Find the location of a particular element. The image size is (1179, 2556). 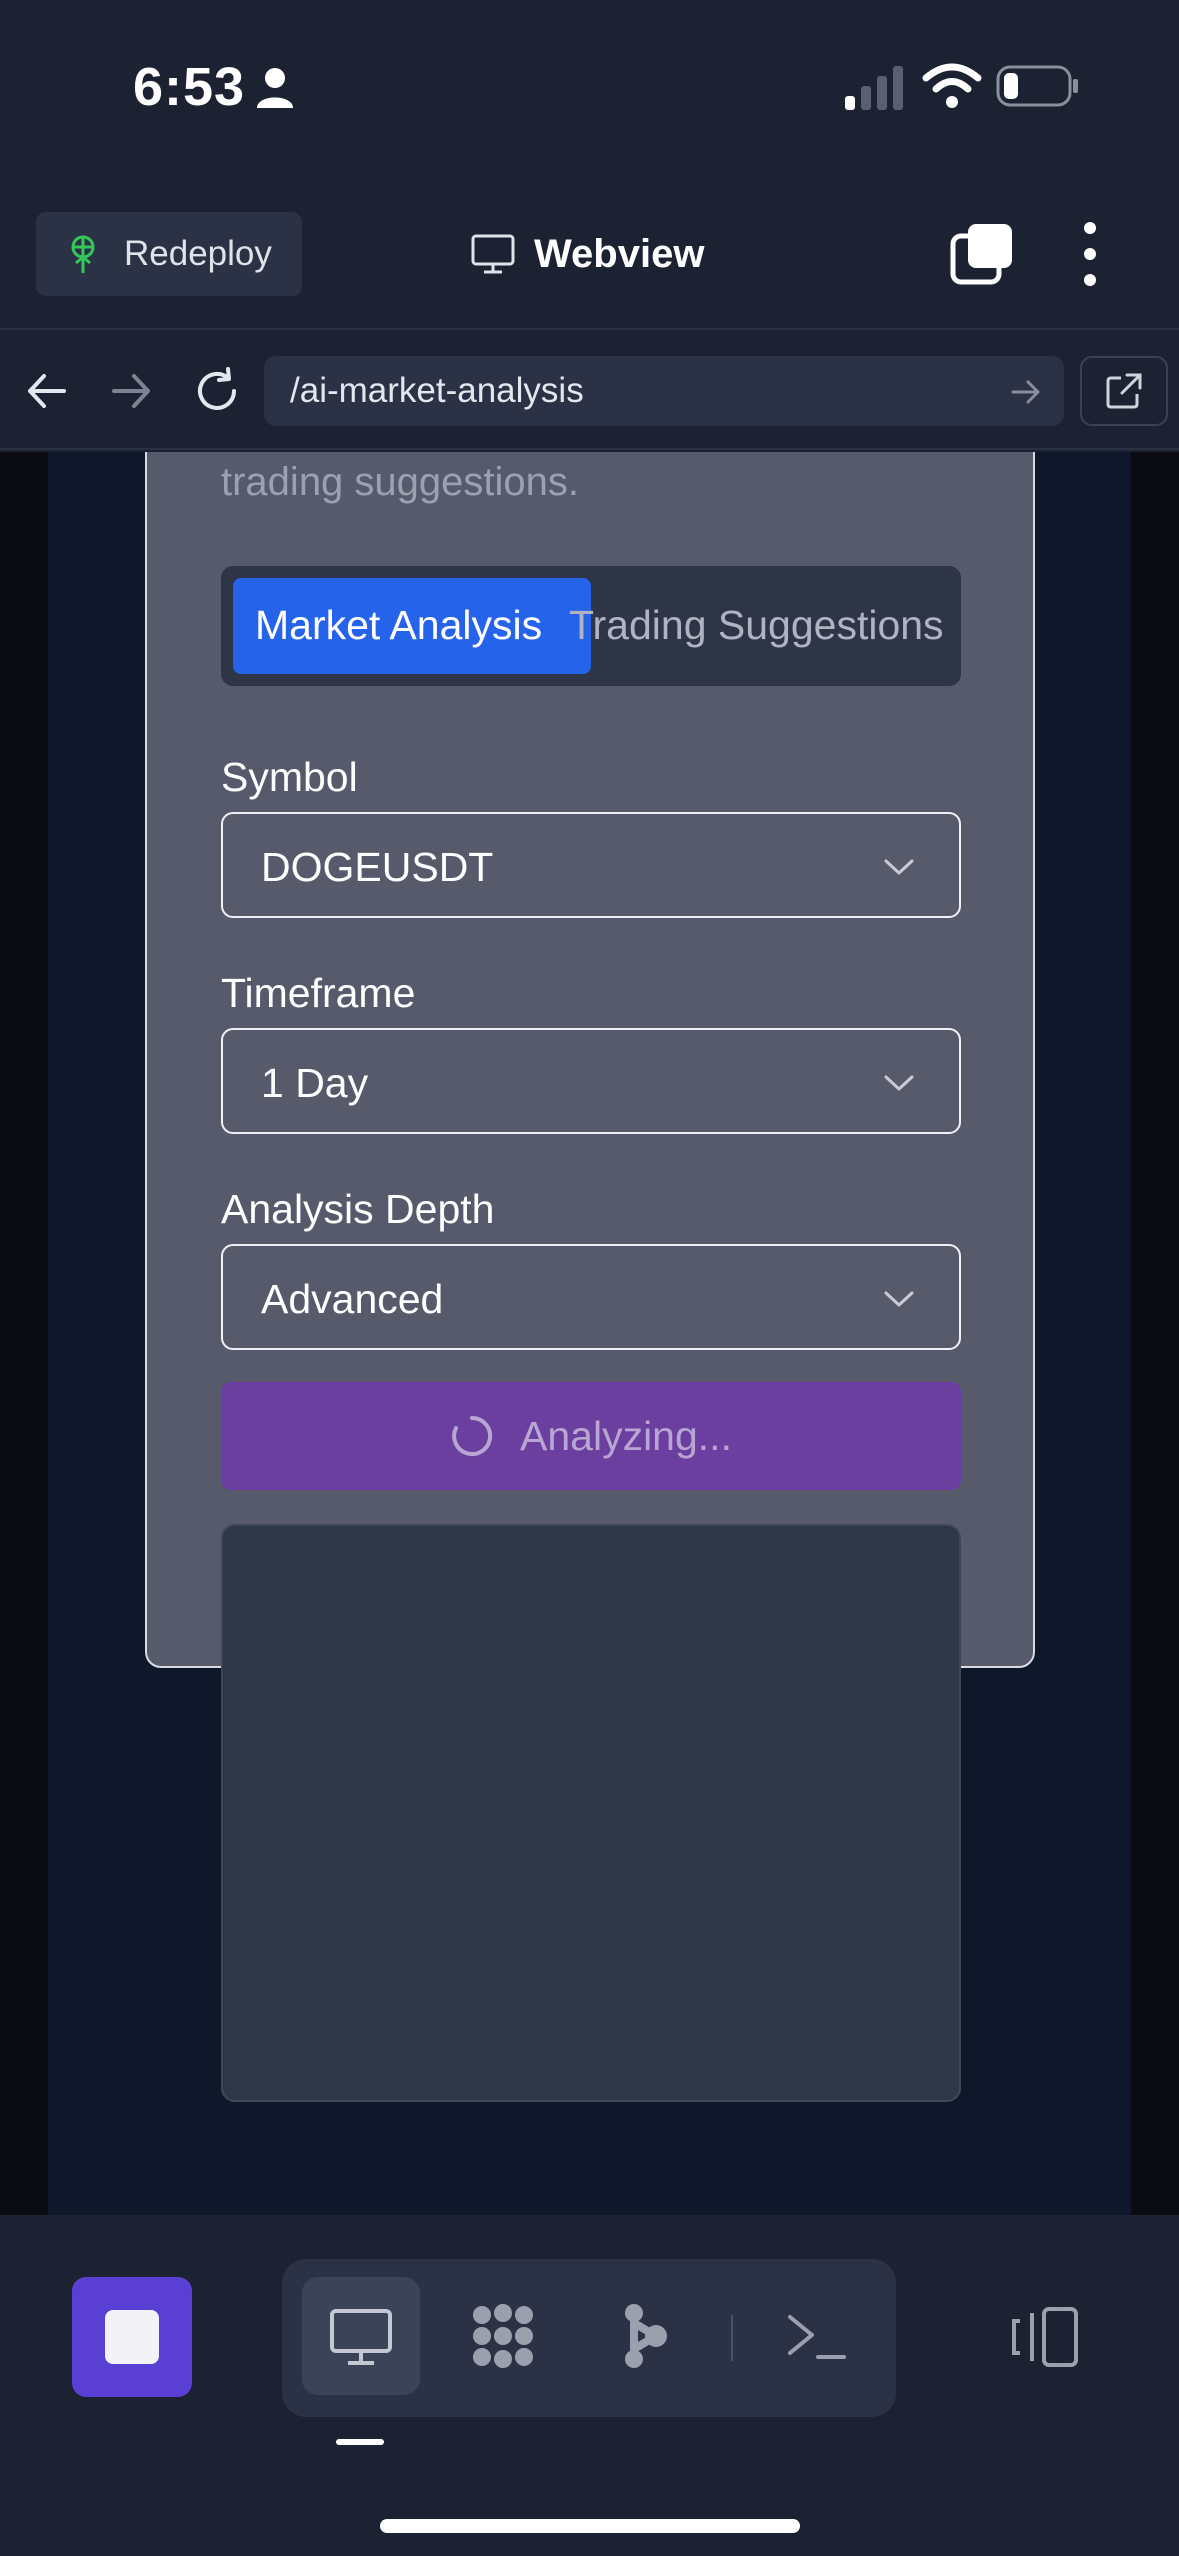

mode-tabs: Market Analysis Trading Suggestions is located at coordinates (591, 626).